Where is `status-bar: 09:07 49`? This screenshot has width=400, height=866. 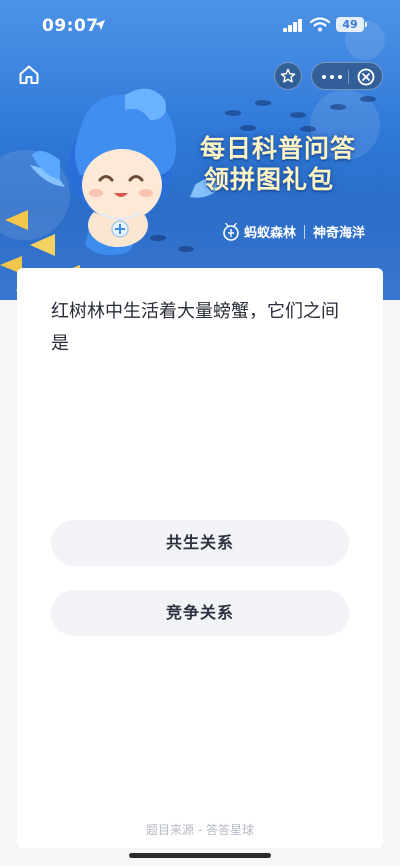
status-bar: 09:07 49 is located at coordinates (200, 25).